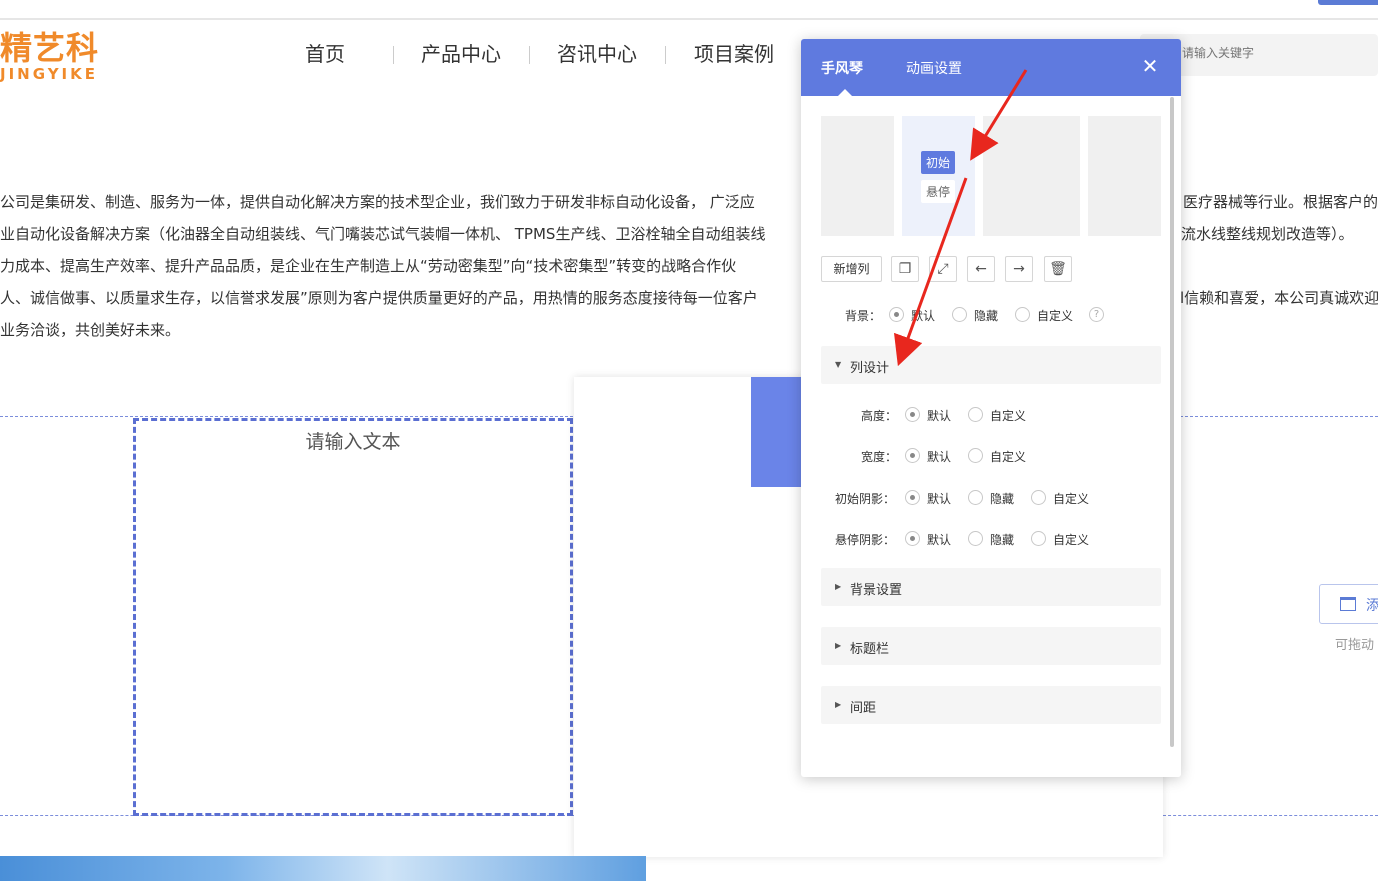  What do you see at coordinates (896, 314) in the screenshot?
I see `background-default-radio` at bounding box center [896, 314].